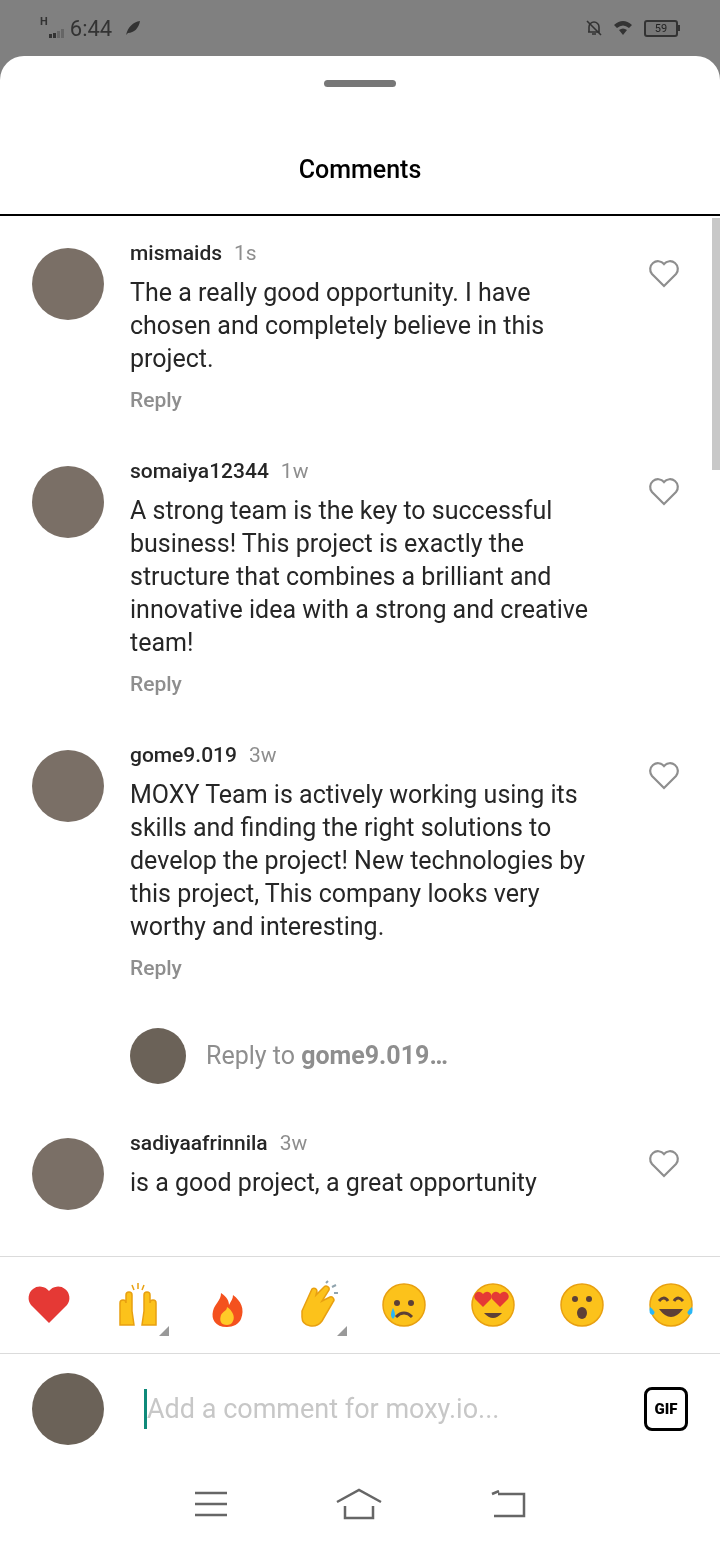  Describe the element at coordinates (245, 253) in the screenshot. I see `comment-time: 1s` at that location.